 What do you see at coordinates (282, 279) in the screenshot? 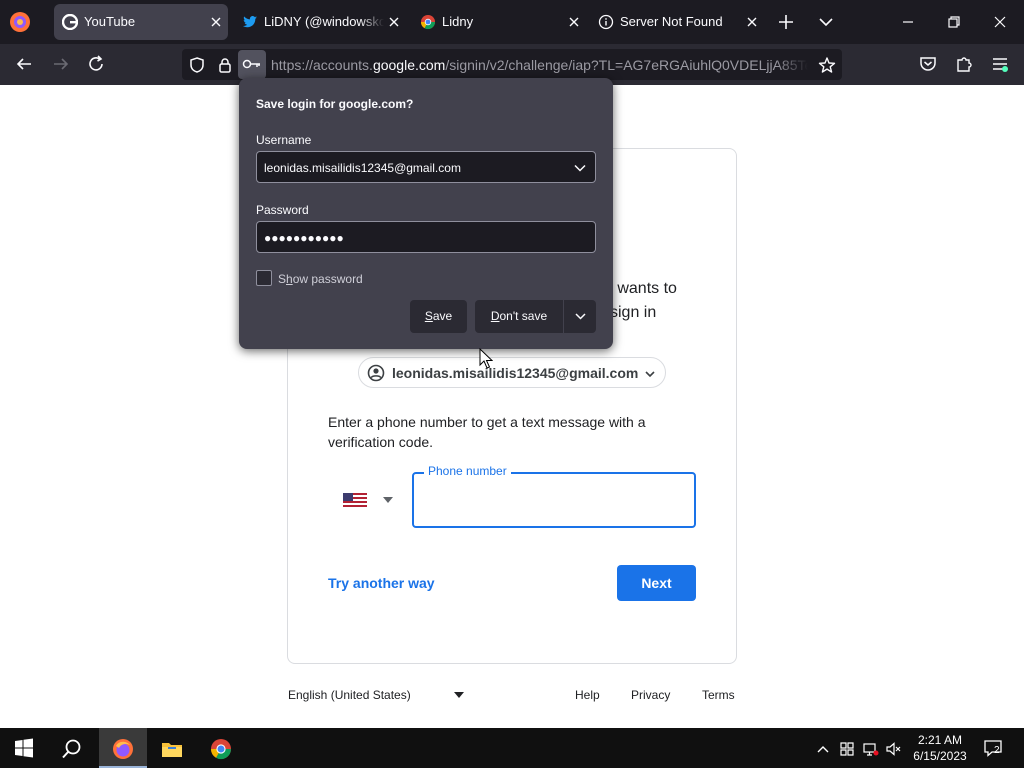
I see `show-password-text-a: S` at bounding box center [282, 279].